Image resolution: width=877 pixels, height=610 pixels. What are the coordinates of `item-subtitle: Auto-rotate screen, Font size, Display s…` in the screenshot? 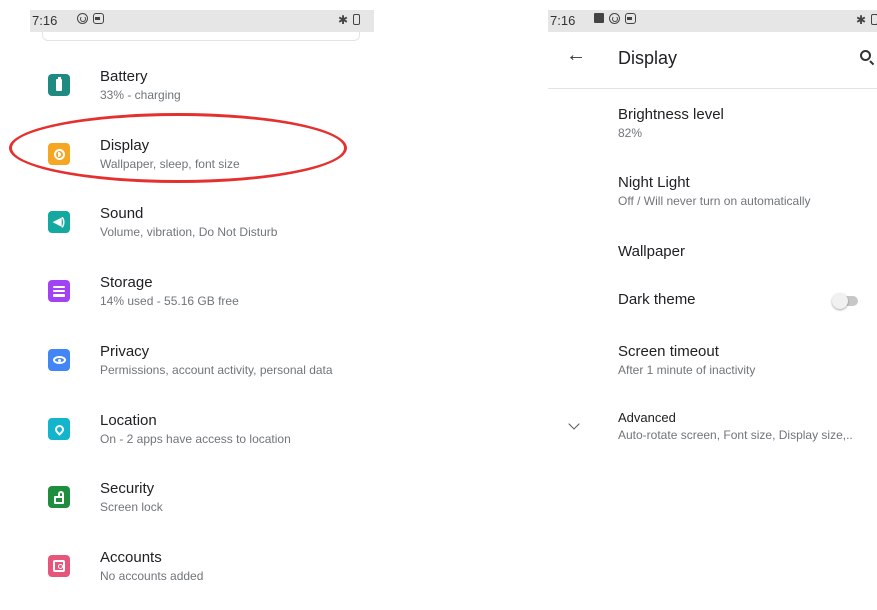 It's located at (735, 435).